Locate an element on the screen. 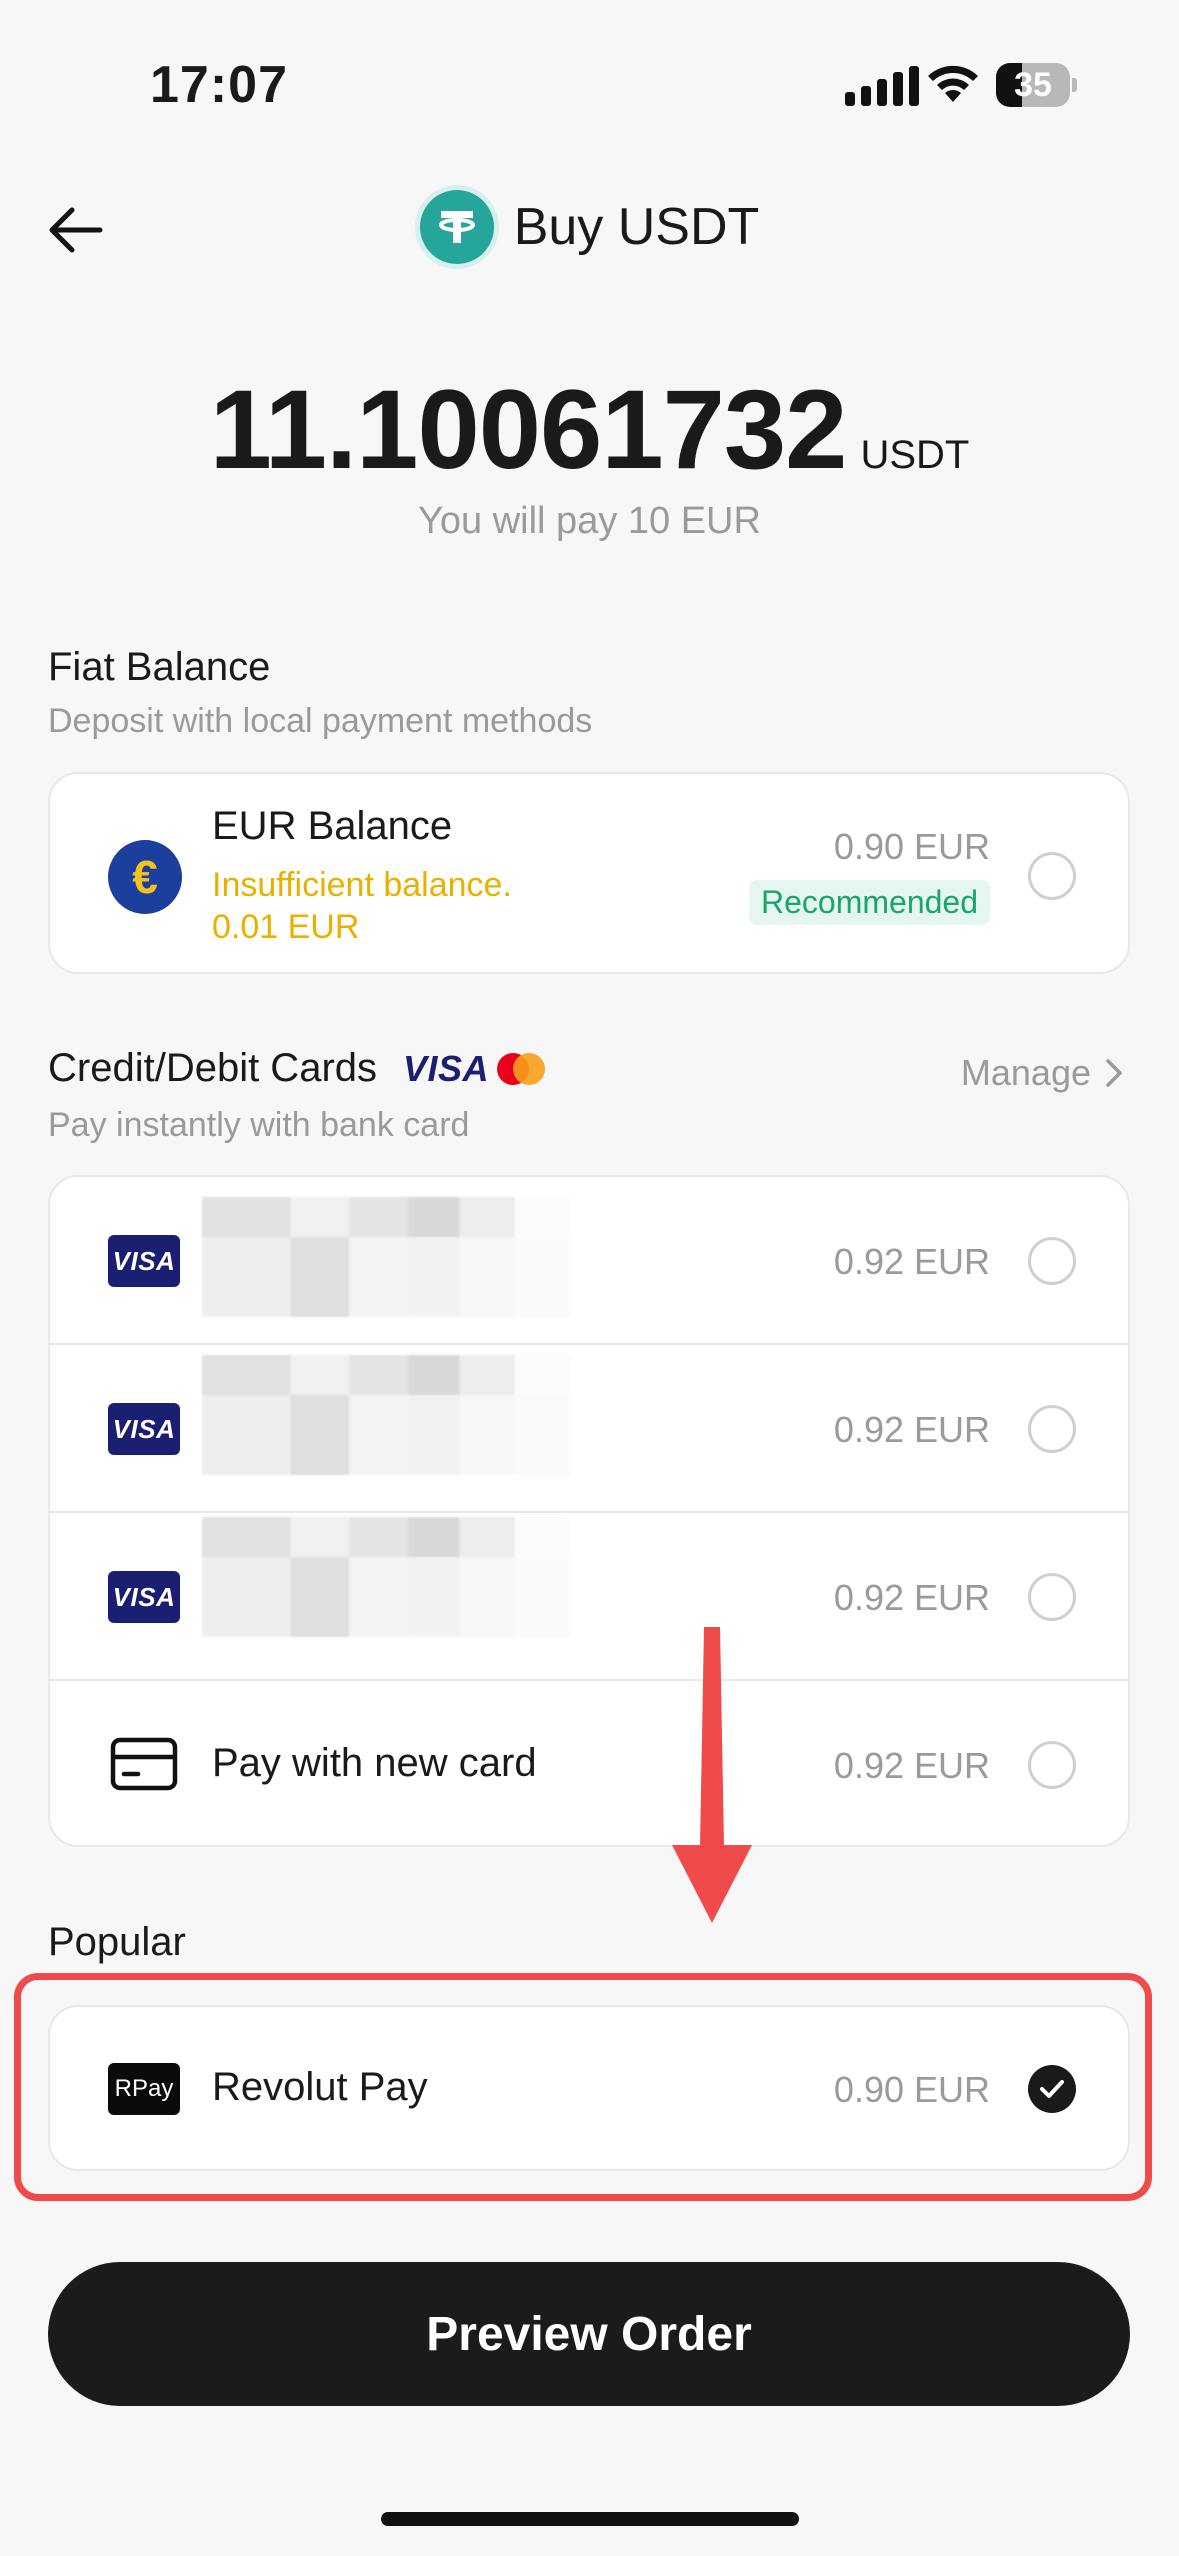 Image resolution: width=1179 pixels, height=2556 pixels. recommended-badge: Recommended is located at coordinates (869, 902).